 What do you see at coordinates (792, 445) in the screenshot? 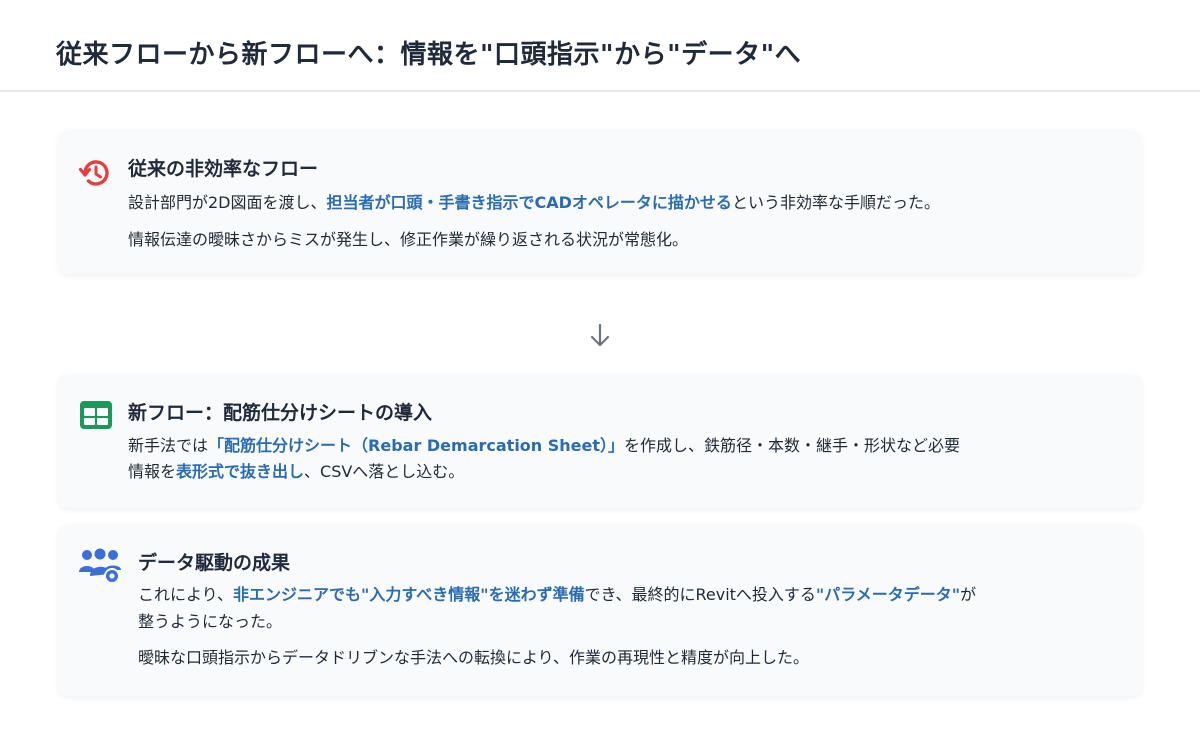
I see `text-segment: を作成し、鉄筋径・本数・継手・形状など必要` at bounding box center [792, 445].